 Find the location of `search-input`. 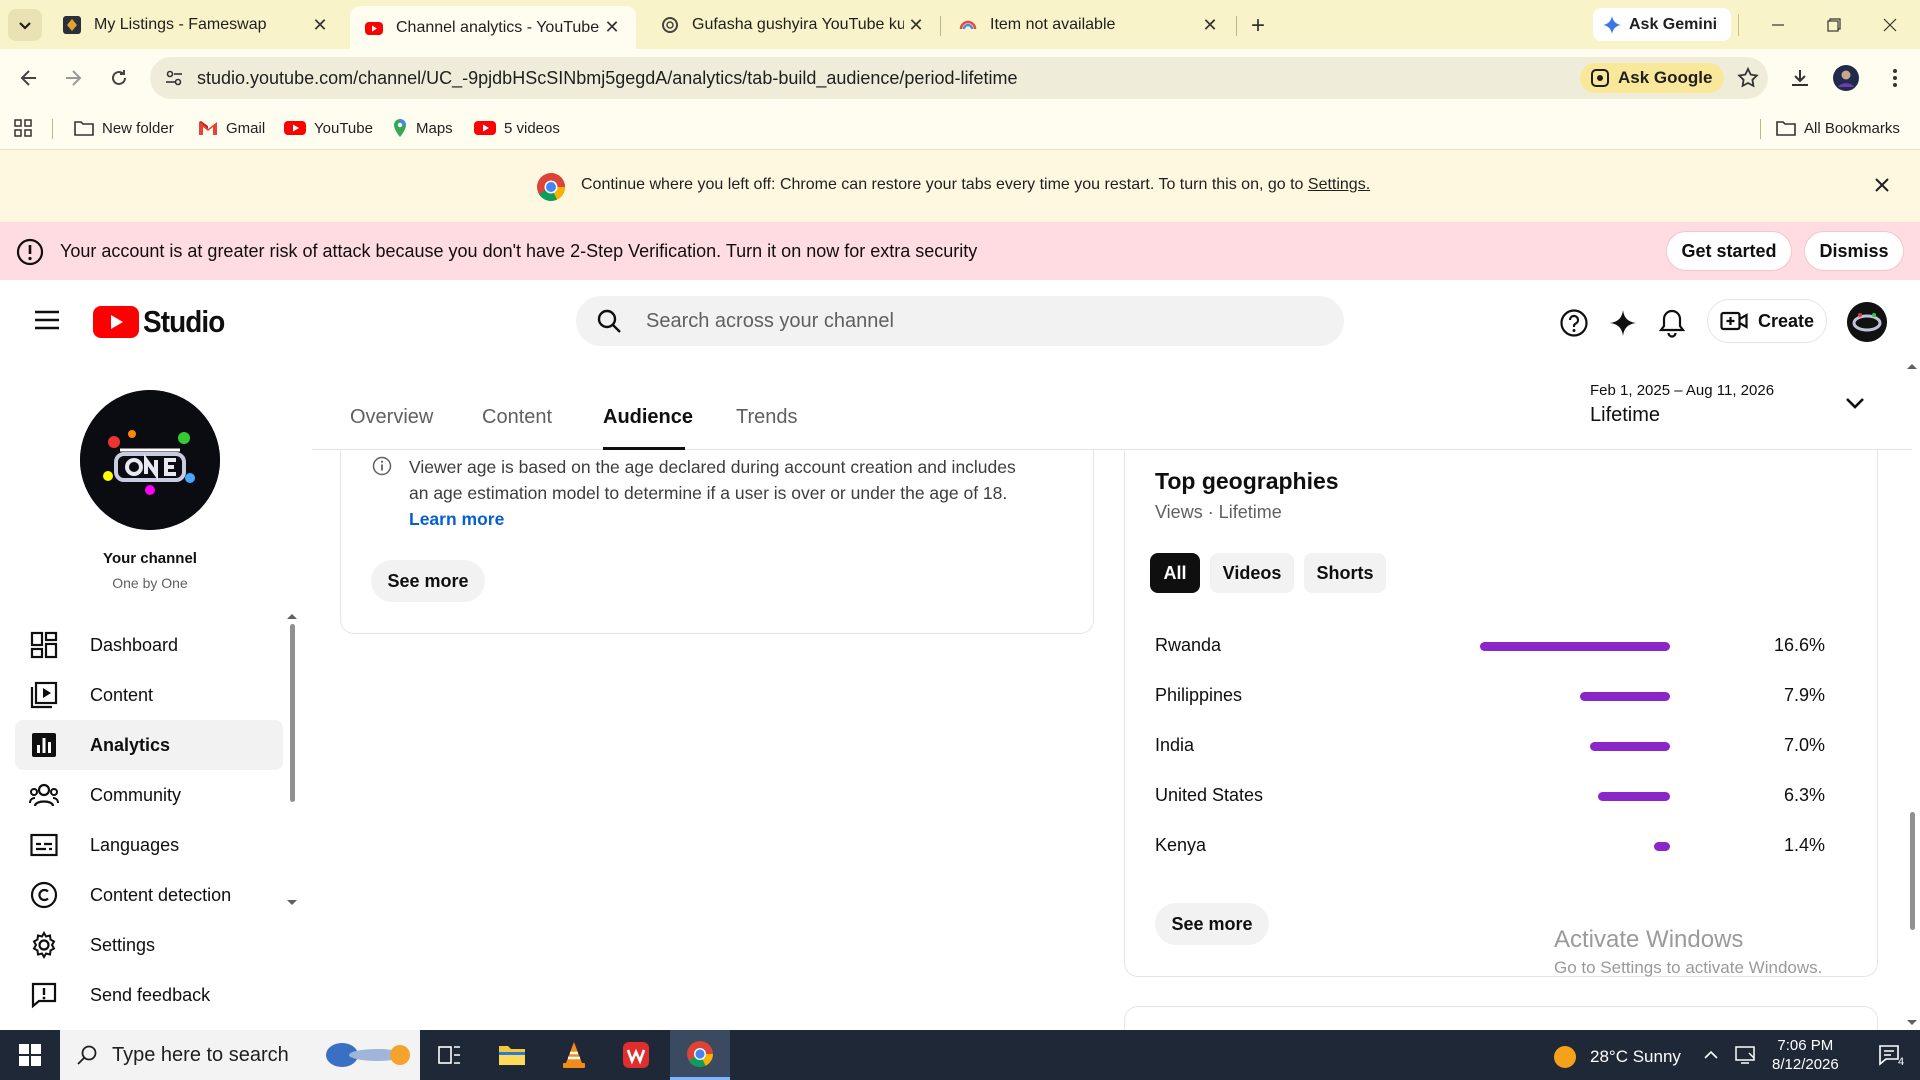

search-input is located at coordinates (986, 321).